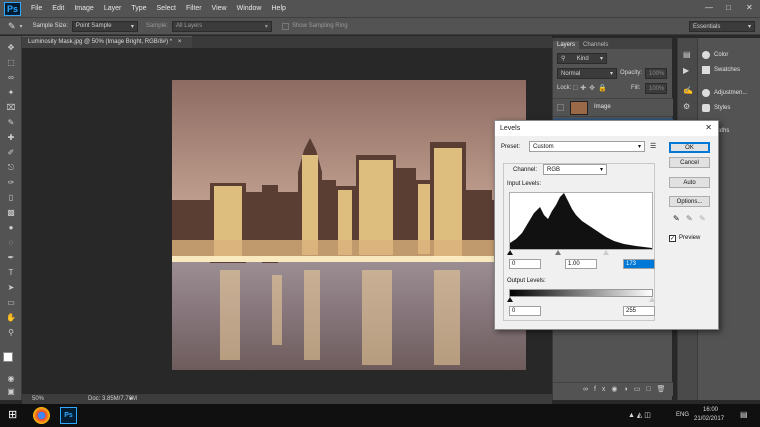  What do you see at coordinates (11, 183) in the screenshot?
I see `history-brush-tool-icon: ✑` at bounding box center [11, 183].